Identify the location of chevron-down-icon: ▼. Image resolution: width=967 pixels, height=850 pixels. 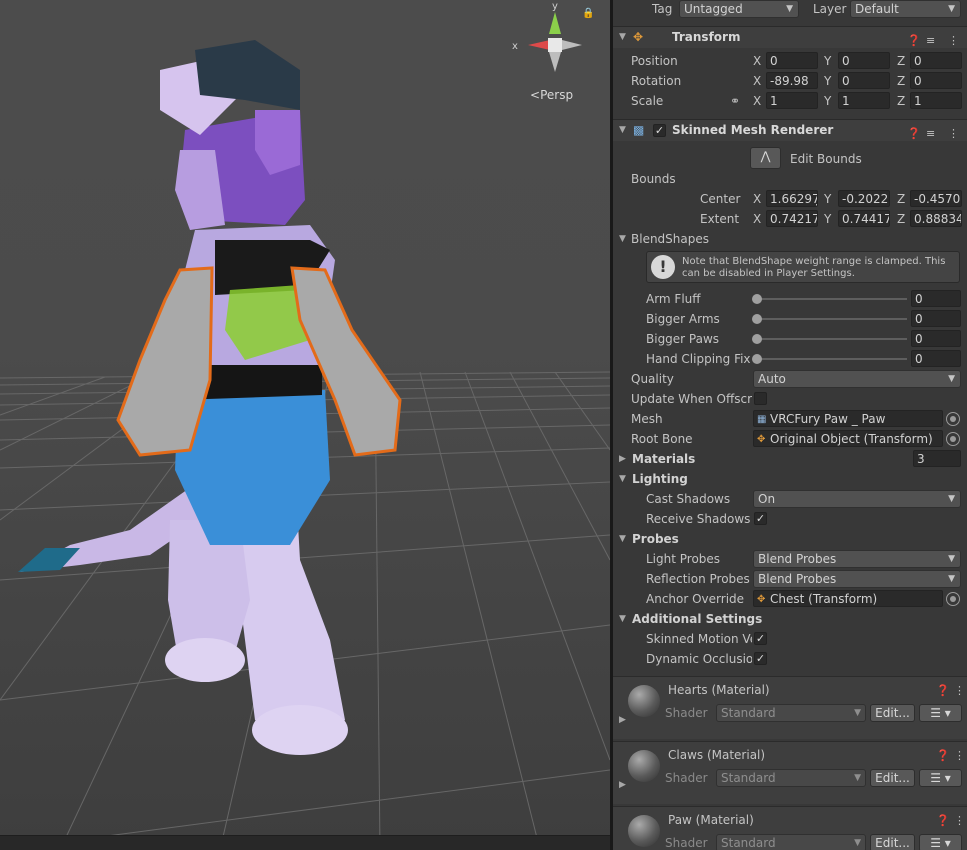
(789, 9).